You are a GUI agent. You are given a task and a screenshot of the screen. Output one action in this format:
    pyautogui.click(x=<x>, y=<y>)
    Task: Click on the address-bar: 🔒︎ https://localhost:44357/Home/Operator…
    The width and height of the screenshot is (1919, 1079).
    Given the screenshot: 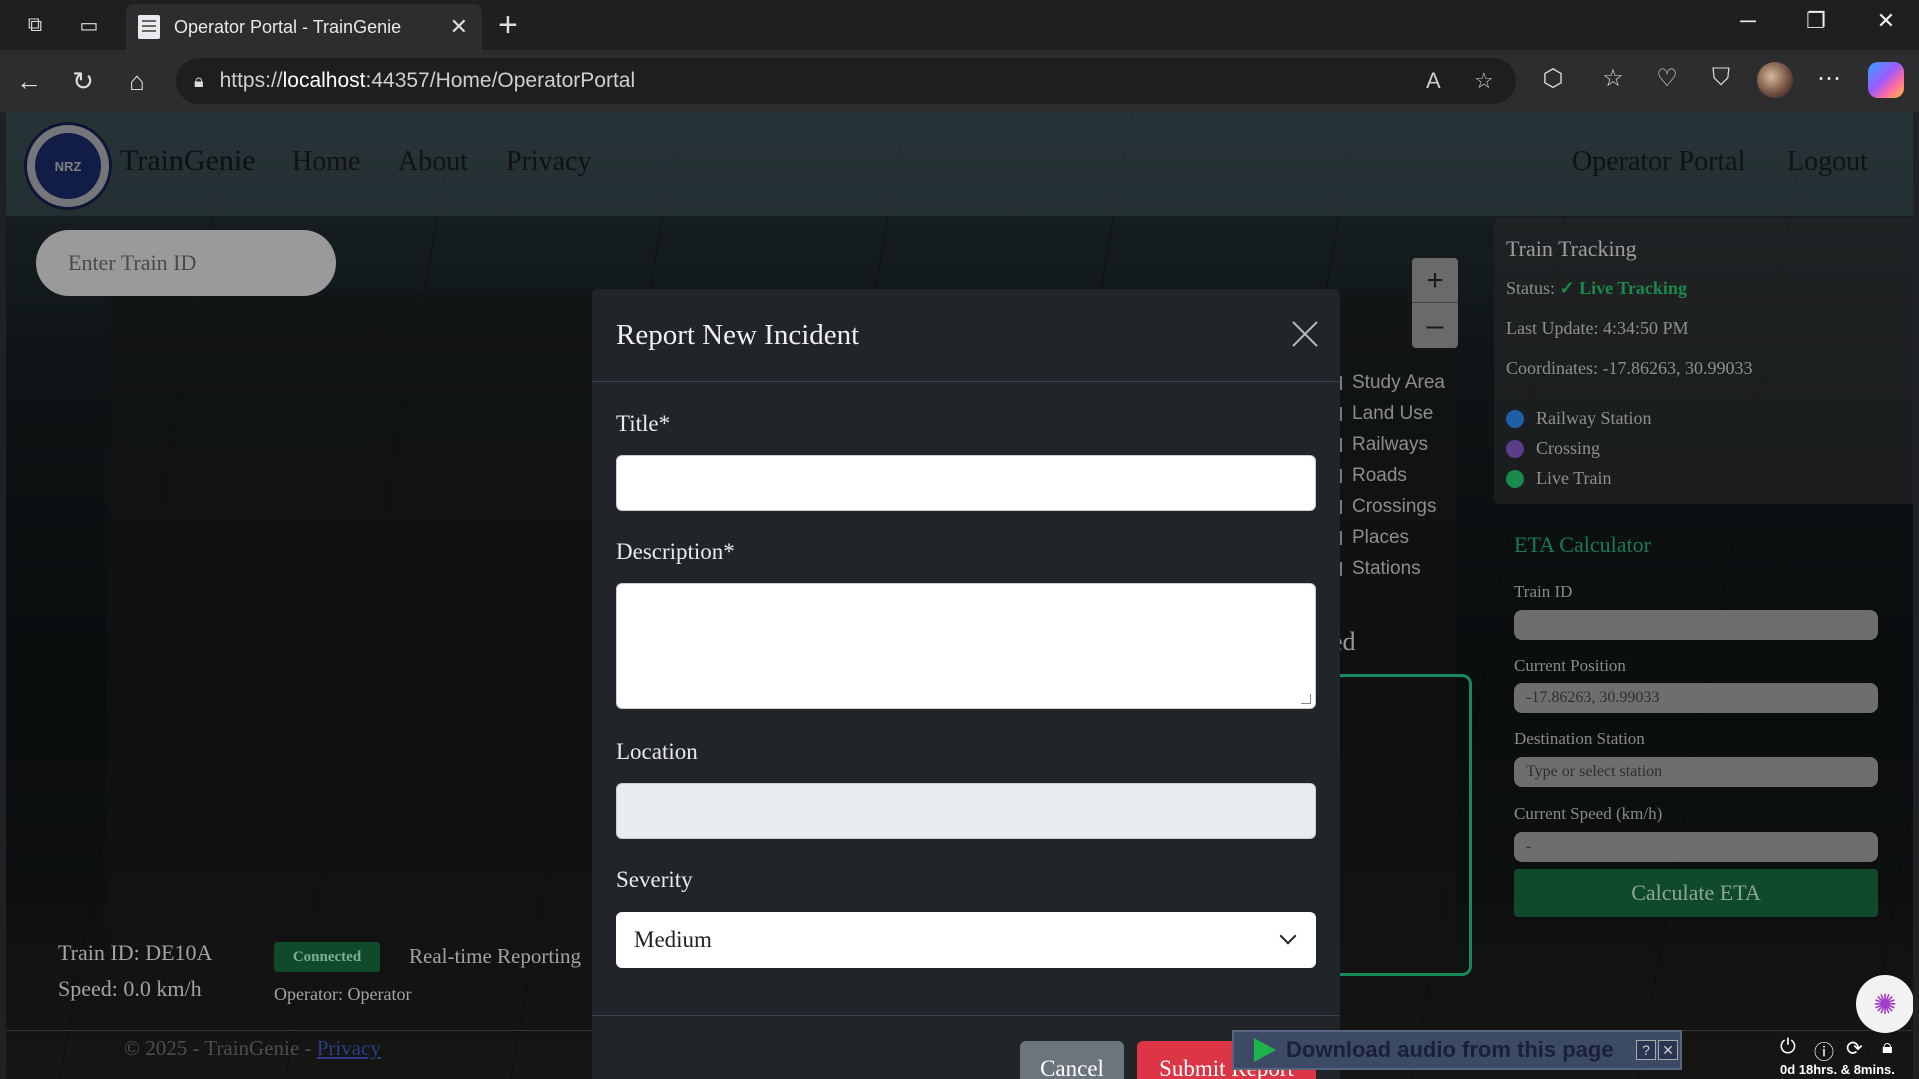 What is the action you would take?
    pyautogui.click(x=846, y=81)
    